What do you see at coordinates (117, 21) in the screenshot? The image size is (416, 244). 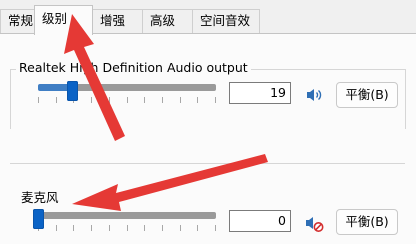 I see `tab-enhancements: 增强` at bounding box center [117, 21].